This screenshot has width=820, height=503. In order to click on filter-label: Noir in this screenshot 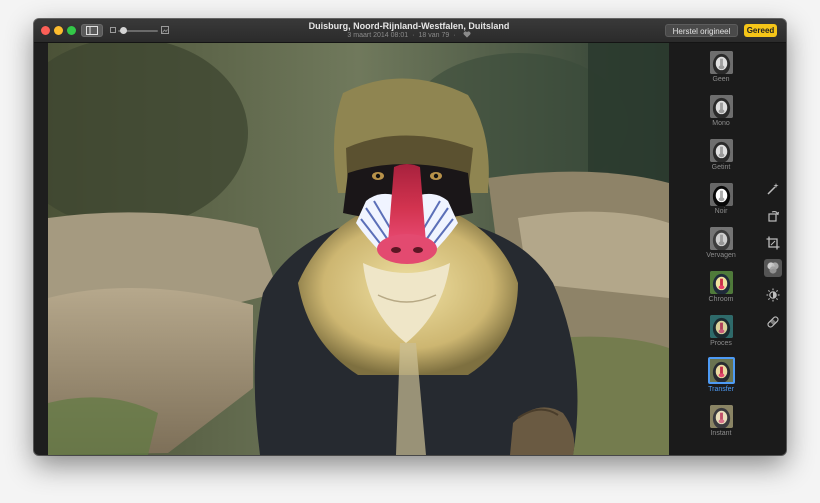, I will do `click(721, 211)`.